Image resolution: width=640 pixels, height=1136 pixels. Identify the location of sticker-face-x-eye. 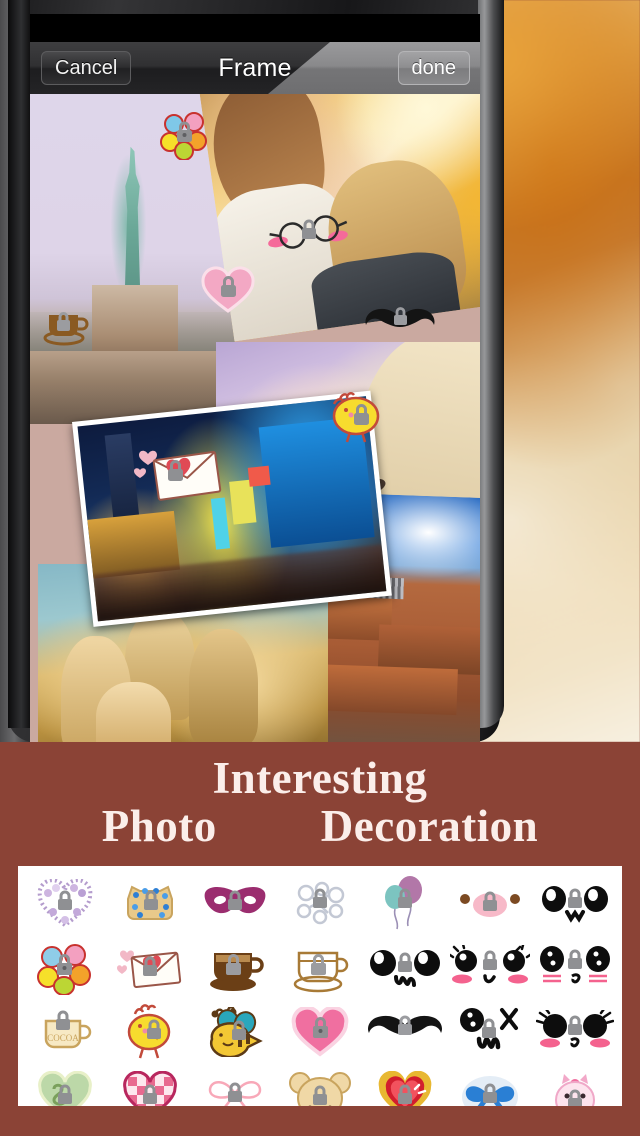
(490, 1032).